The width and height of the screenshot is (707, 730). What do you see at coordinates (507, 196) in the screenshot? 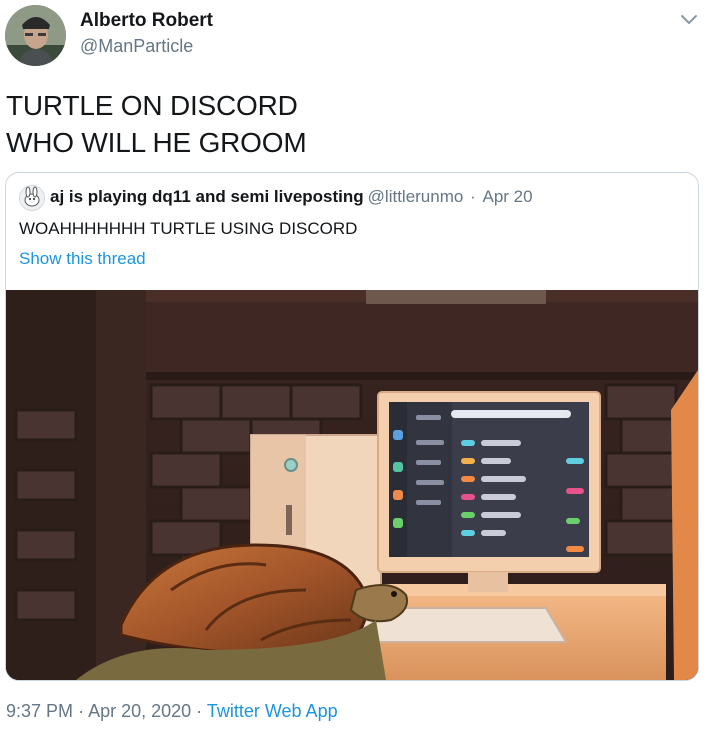
I see `quoted-date: Apr 20` at bounding box center [507, 196].